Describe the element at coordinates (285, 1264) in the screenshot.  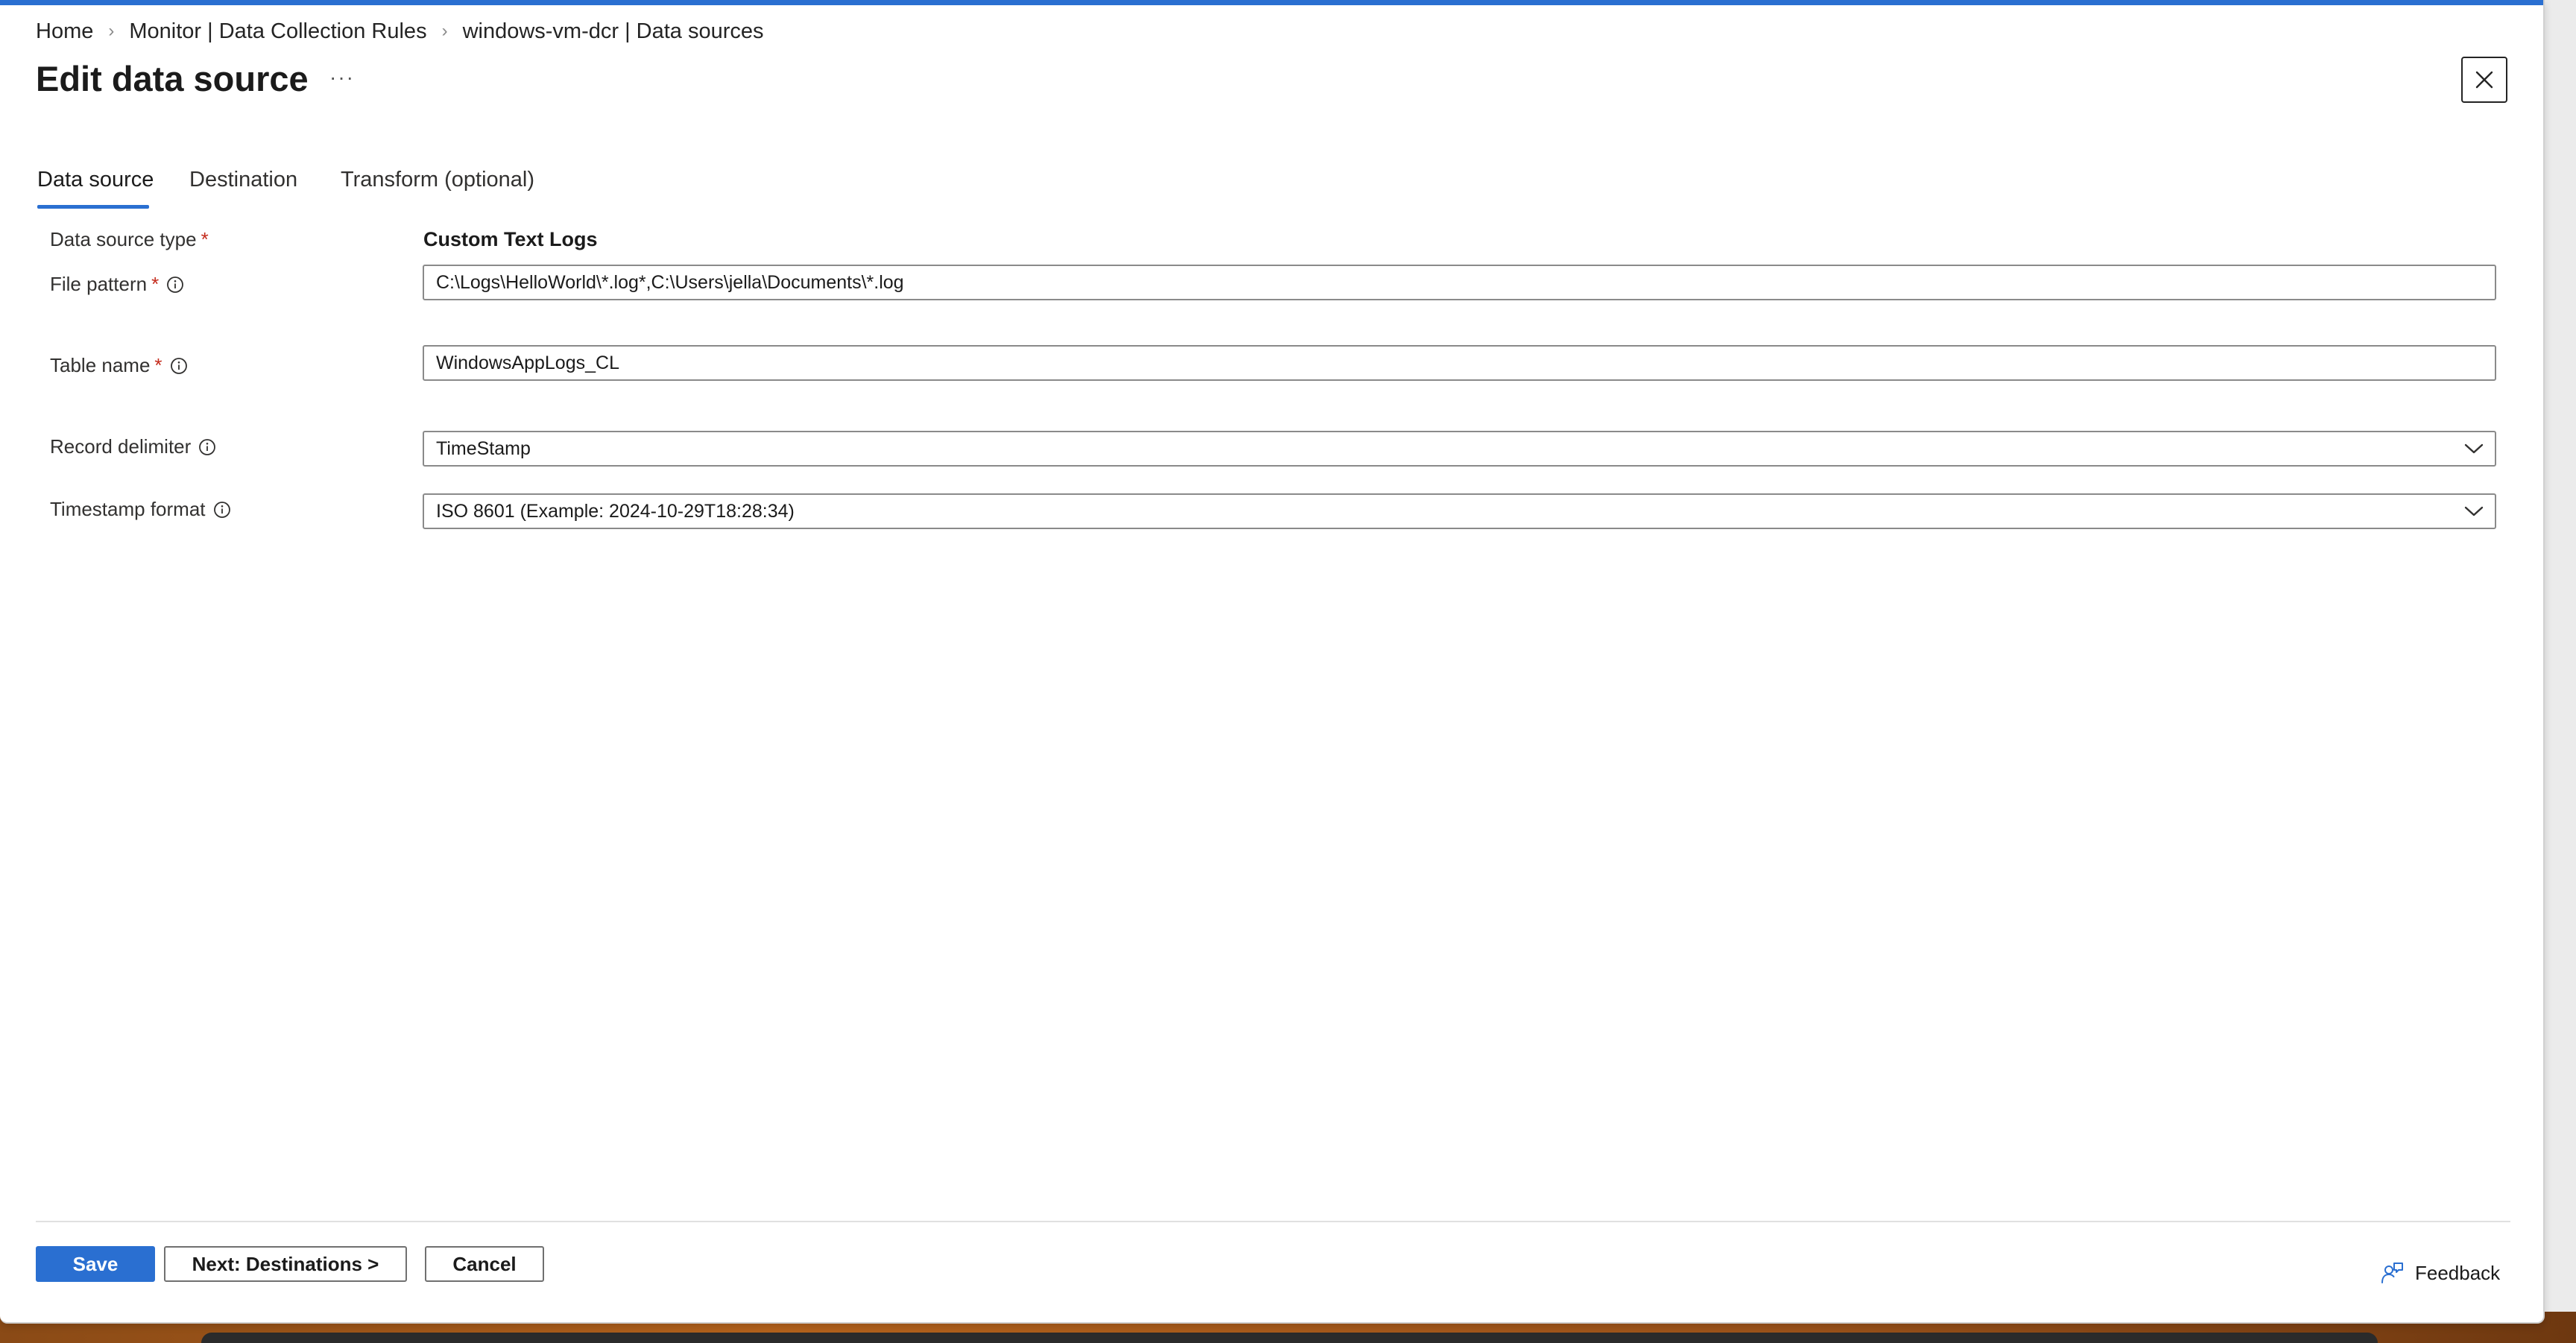
I see `next-destinations-button: Next: Destinations >` at that location.